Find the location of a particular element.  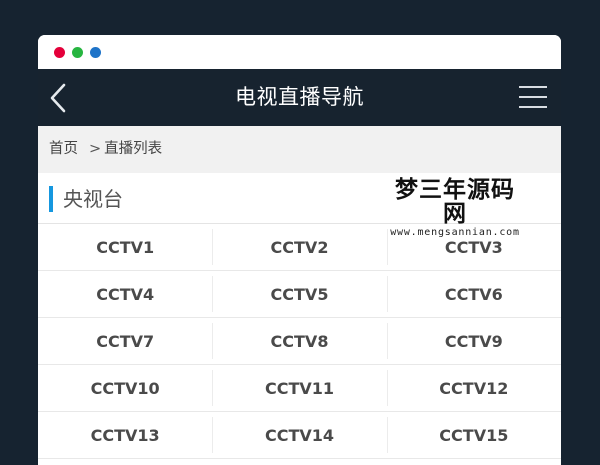

channel-link: CCTV6 is located at coordinates (473, 294).